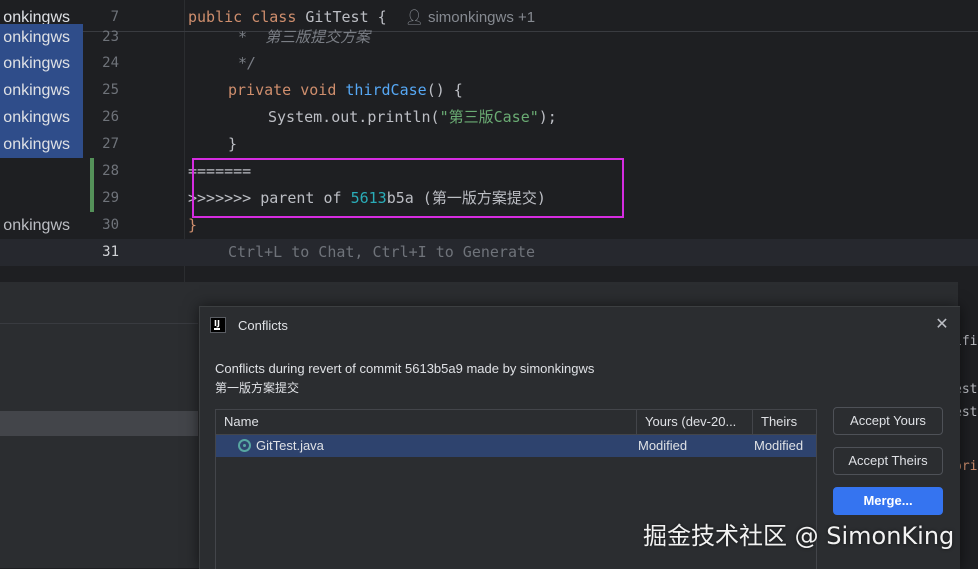 This screenshot has height=569, width=978. What do you see at coordinates (489, 63) in the screenshot?
I see `code-line: onkingws 24 */` at bounding box center [489, 63].